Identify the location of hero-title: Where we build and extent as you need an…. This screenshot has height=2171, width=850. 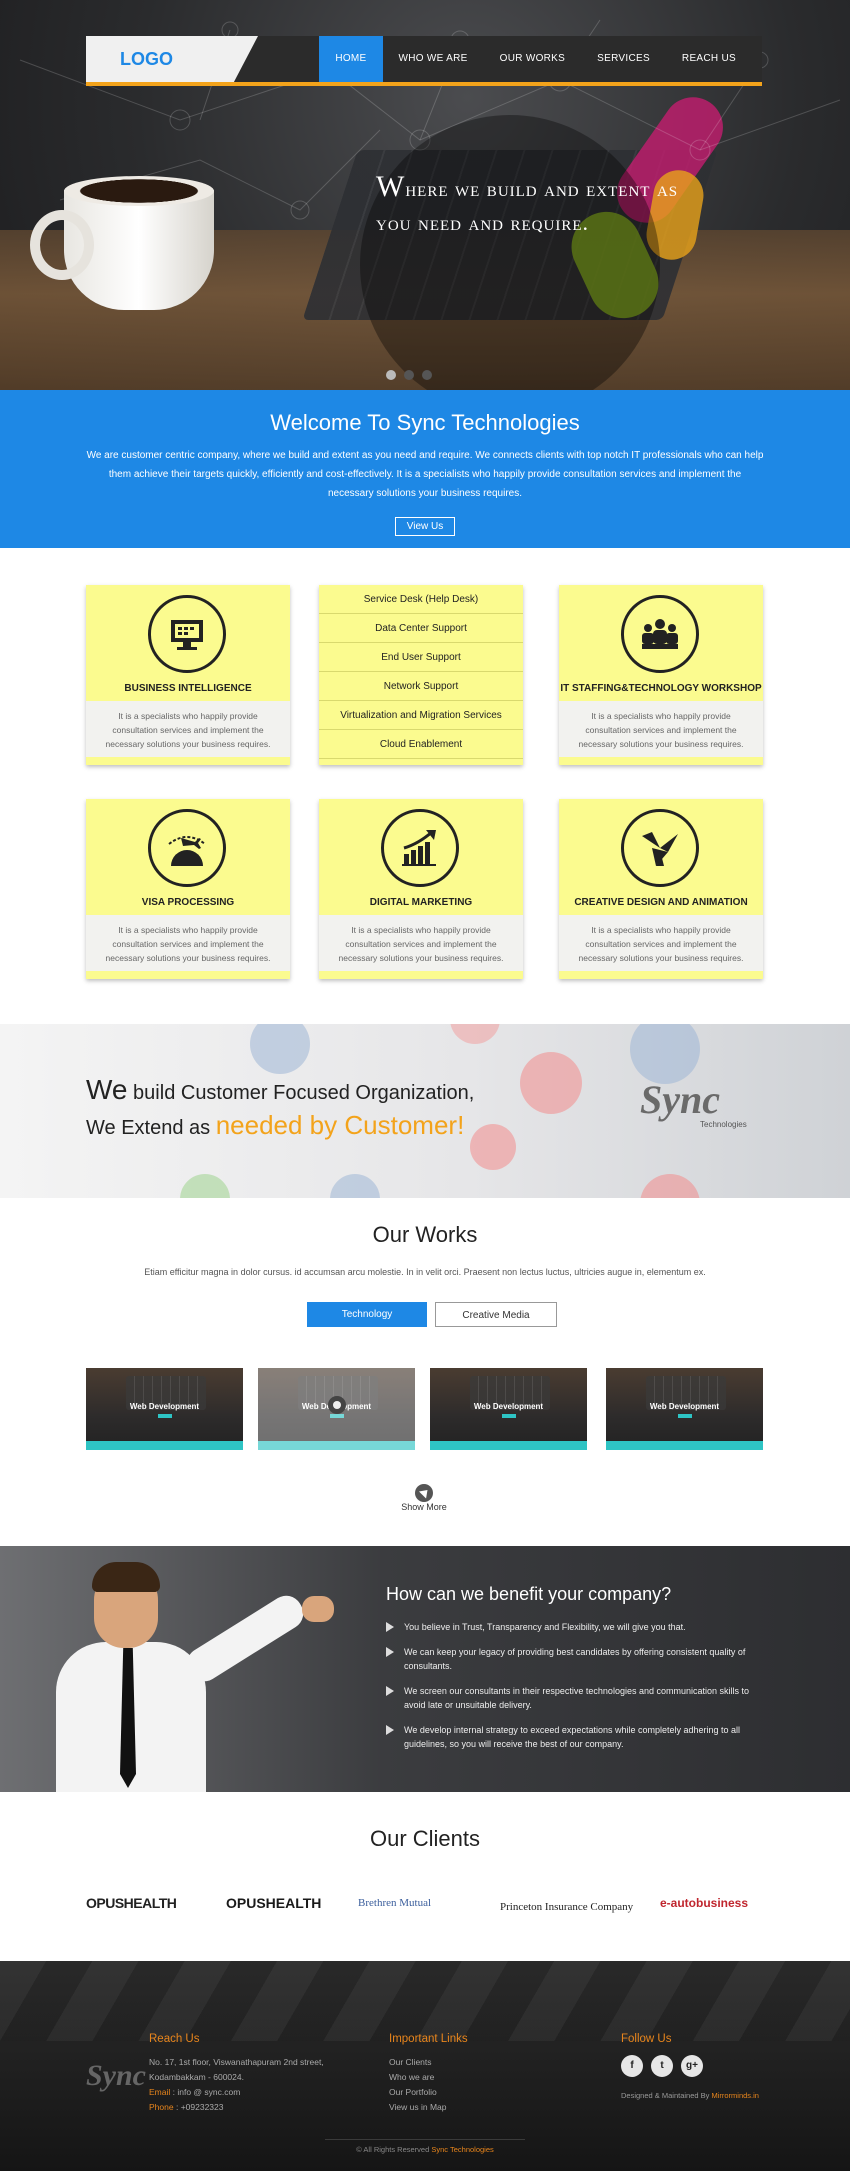
(527, 202).